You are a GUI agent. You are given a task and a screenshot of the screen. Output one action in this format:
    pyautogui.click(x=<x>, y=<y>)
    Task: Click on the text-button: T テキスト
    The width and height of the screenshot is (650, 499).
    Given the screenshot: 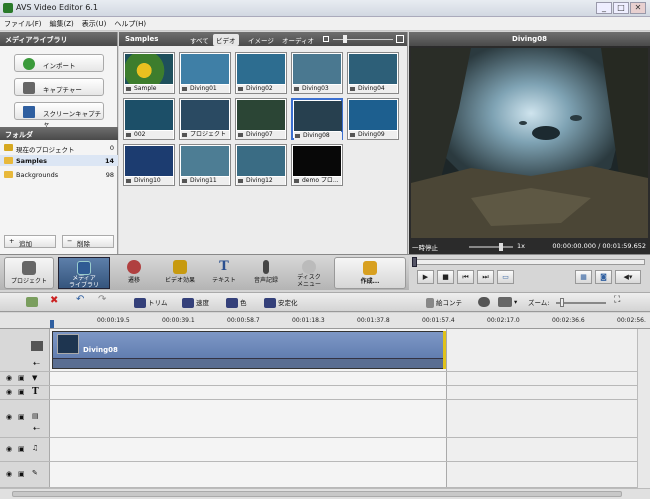 What is the action you would take?
    pyautogui.click(x=224, y=273)
    